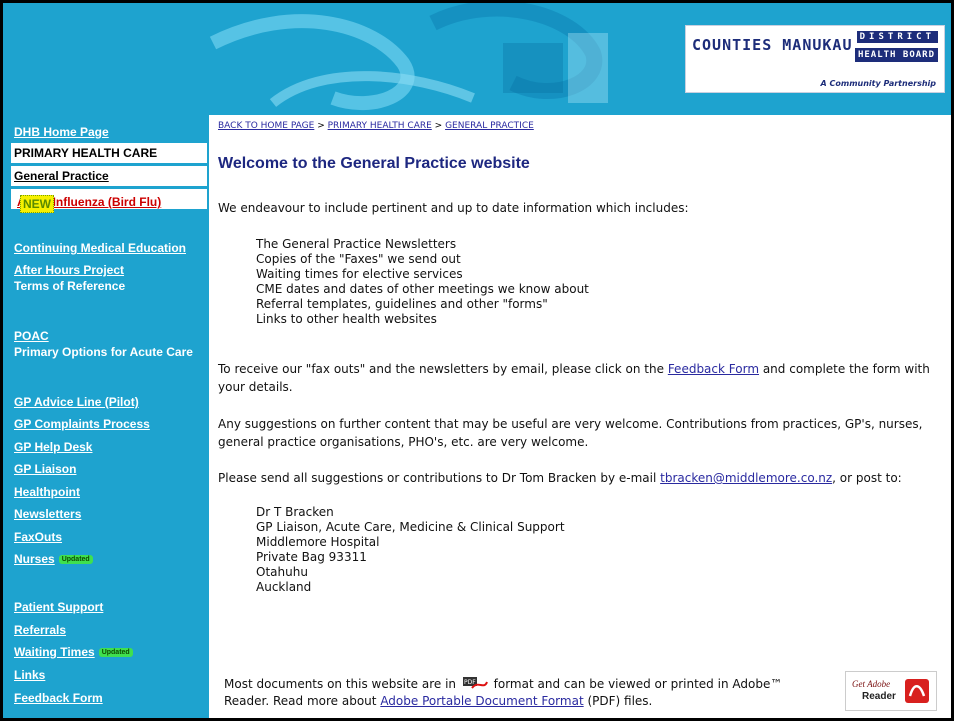 The width and height of the screenshot is (954, 721). Describe the element at coordinates (713, 369) in the screenshot. I see `feedback-form-link: Feedback Form` at that location.